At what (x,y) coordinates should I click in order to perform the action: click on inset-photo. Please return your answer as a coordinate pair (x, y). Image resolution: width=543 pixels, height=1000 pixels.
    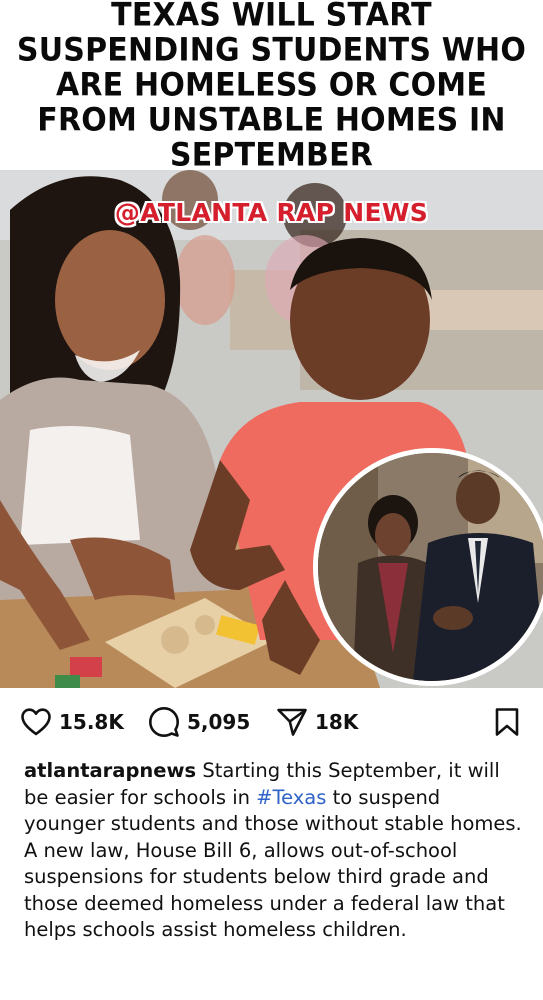
    Looking at the image, I should click on (430, 567).